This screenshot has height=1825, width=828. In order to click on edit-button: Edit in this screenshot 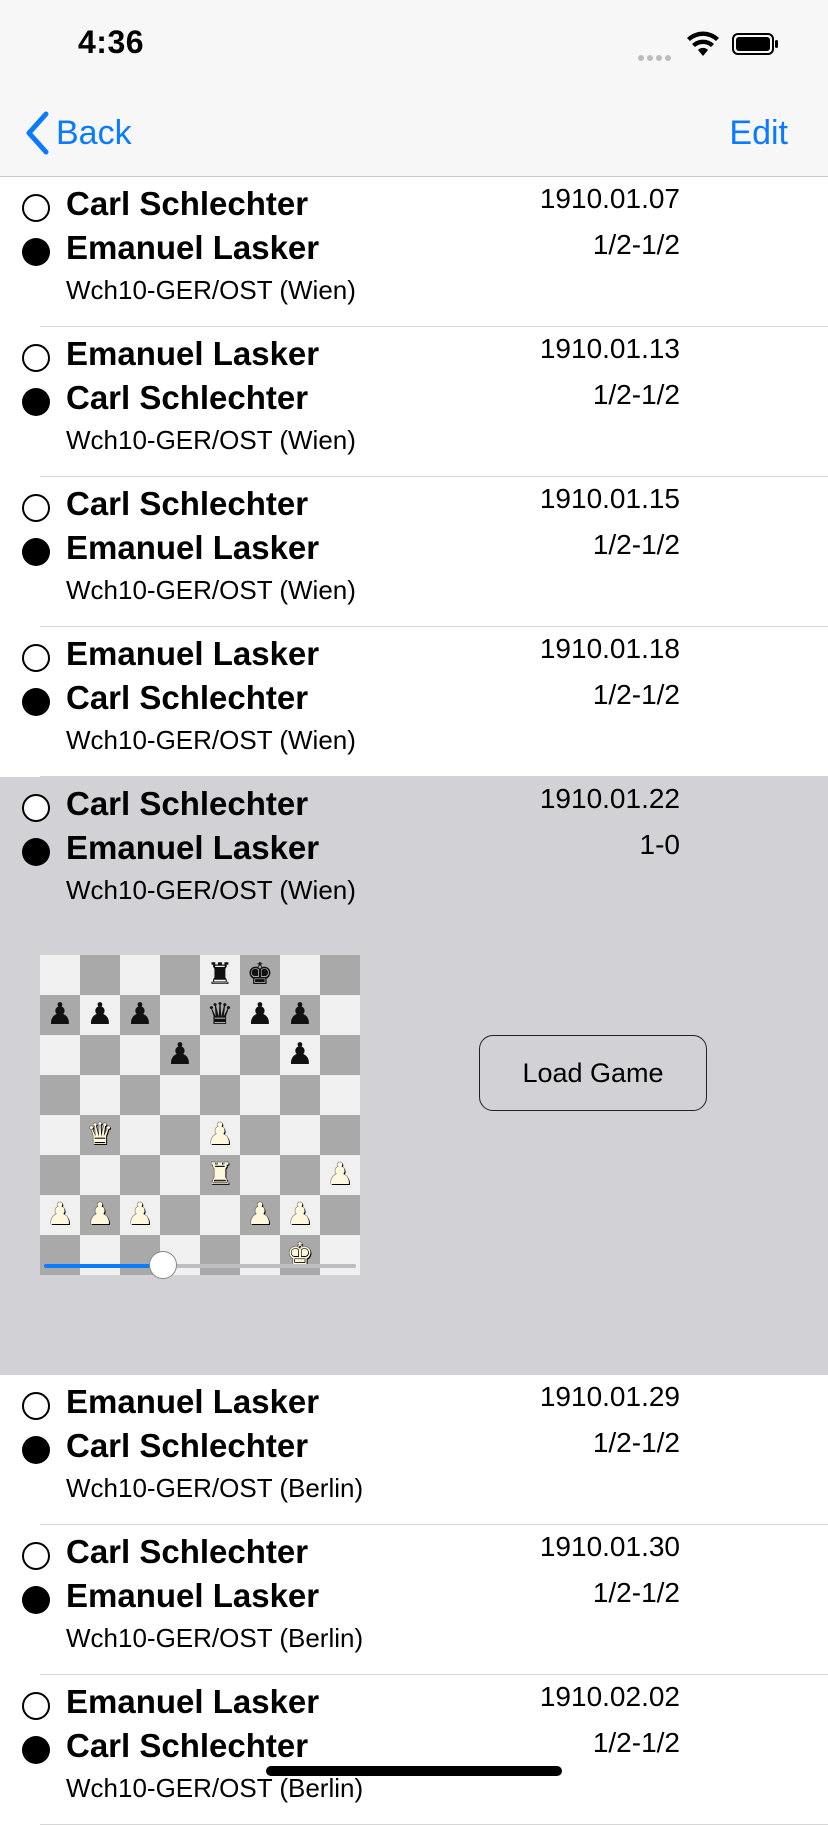, I will do `click(758, 133)`.